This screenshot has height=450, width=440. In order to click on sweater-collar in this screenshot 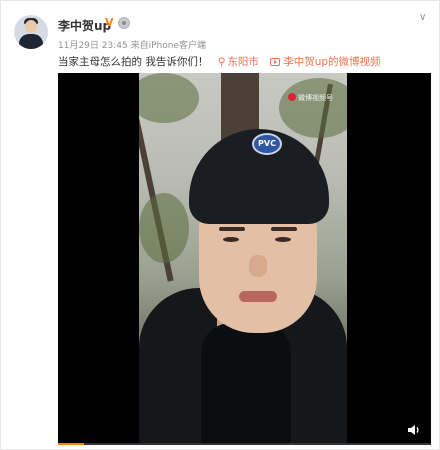, I will do `click(246, 384)`.